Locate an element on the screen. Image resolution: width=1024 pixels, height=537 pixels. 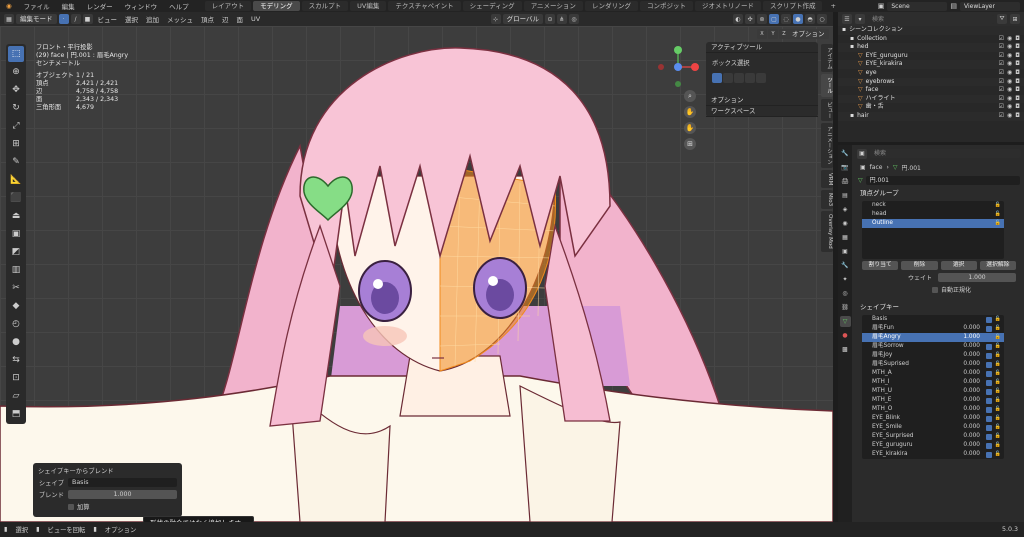
shape-key-item: MTH_U 0.000 🔓 is located at coordinates (933, 391).